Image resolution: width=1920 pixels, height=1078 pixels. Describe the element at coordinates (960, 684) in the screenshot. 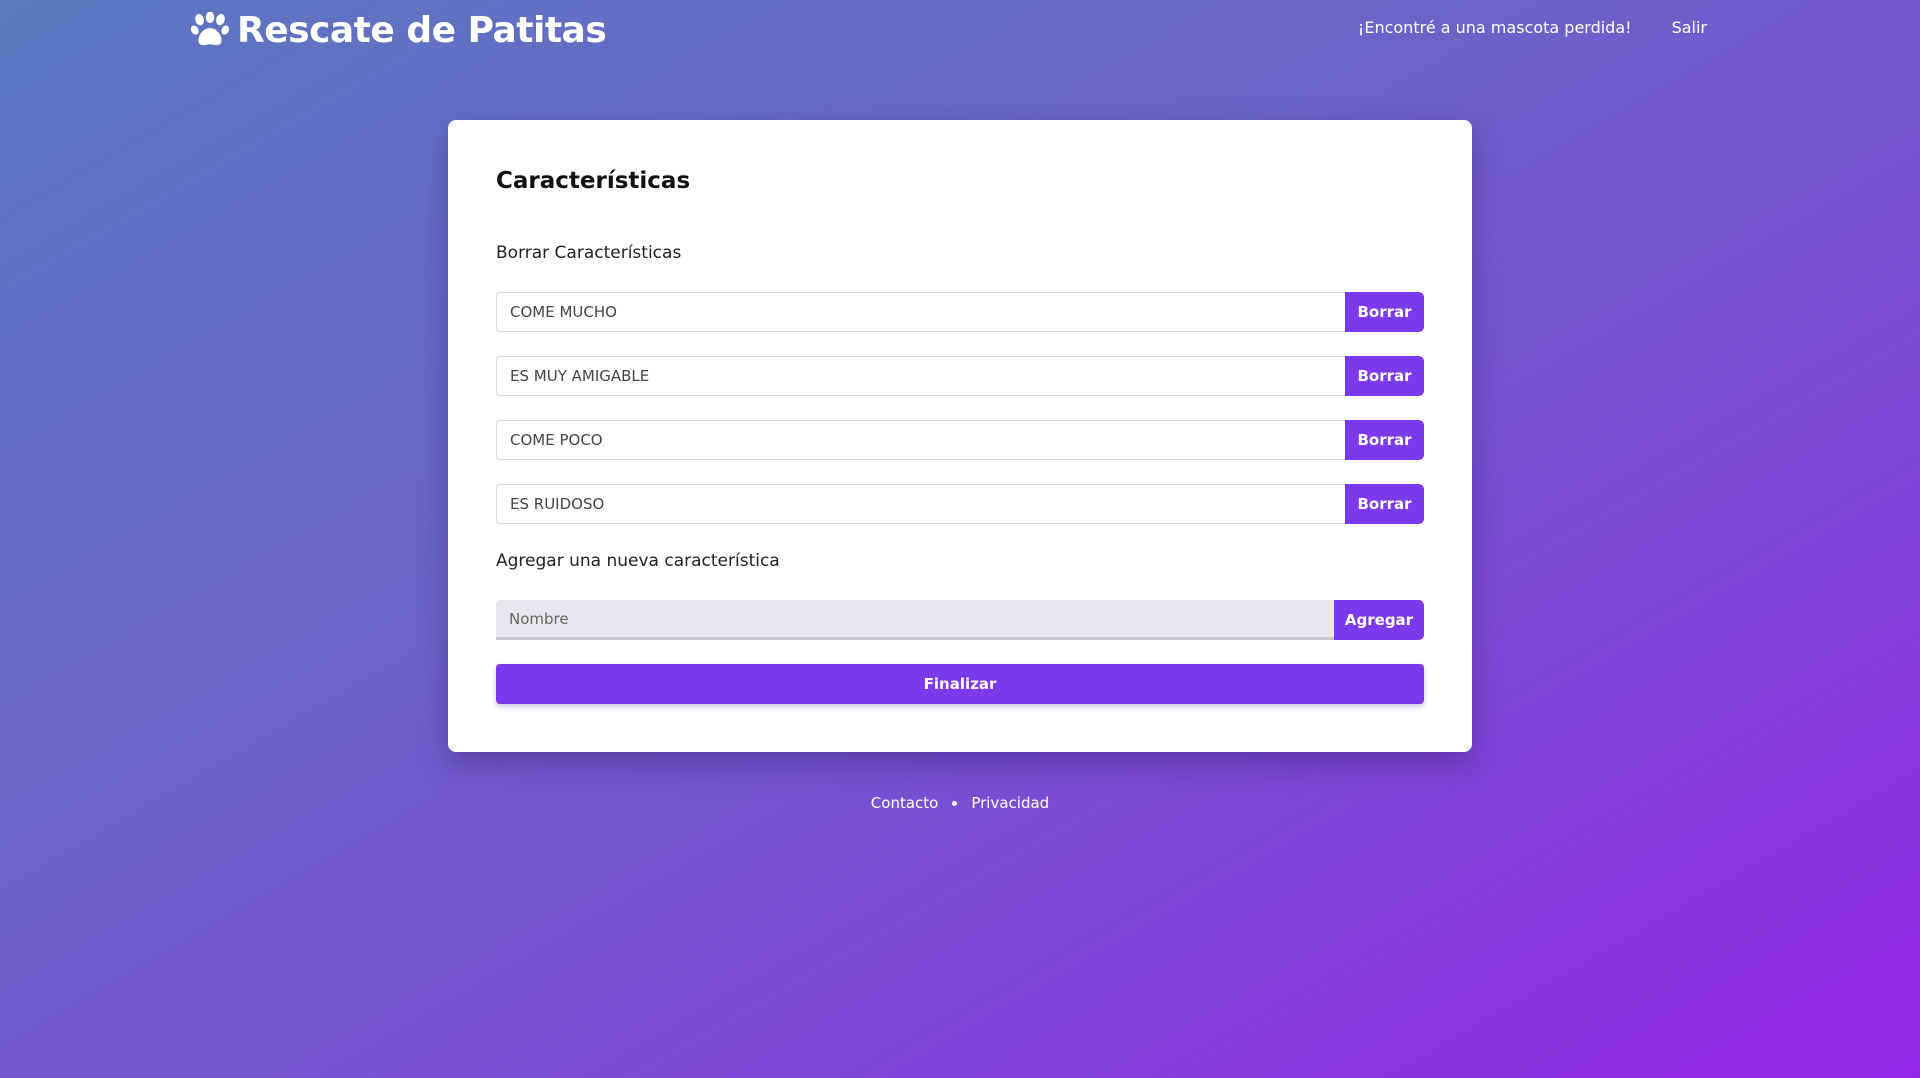

I see `finish-button: Finalizar` at that location.